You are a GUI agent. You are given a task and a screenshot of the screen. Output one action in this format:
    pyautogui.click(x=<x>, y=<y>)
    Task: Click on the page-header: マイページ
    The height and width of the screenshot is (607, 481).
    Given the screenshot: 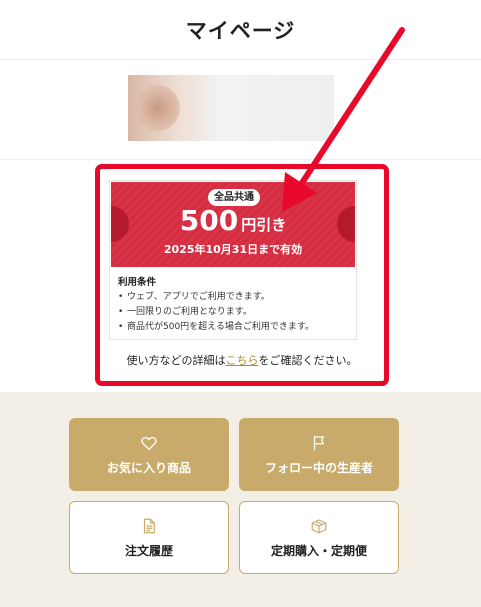 What is the action you would take?
    pyautogui.click(x=240, y=30)
    